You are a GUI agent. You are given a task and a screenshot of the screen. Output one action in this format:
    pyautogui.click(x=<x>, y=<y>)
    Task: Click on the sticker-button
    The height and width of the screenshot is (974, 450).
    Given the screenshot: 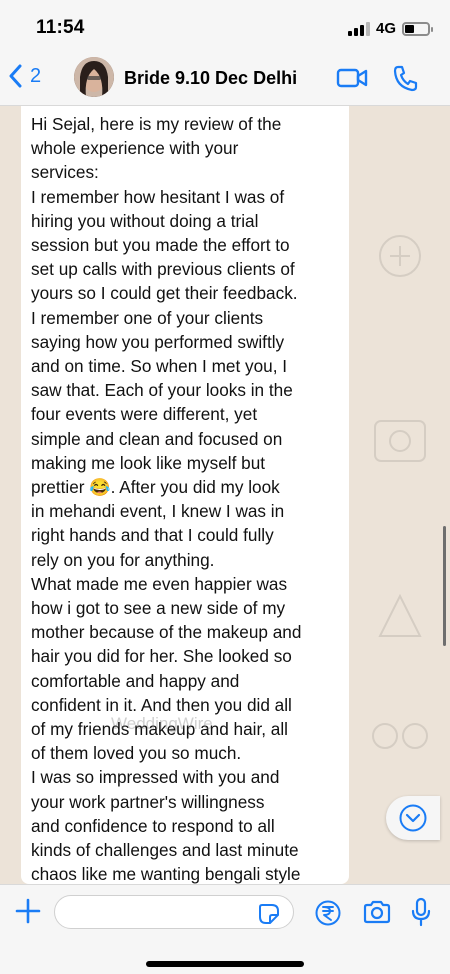 What is the action you would take?
    pyautogui.click(x=269, y=916)
    